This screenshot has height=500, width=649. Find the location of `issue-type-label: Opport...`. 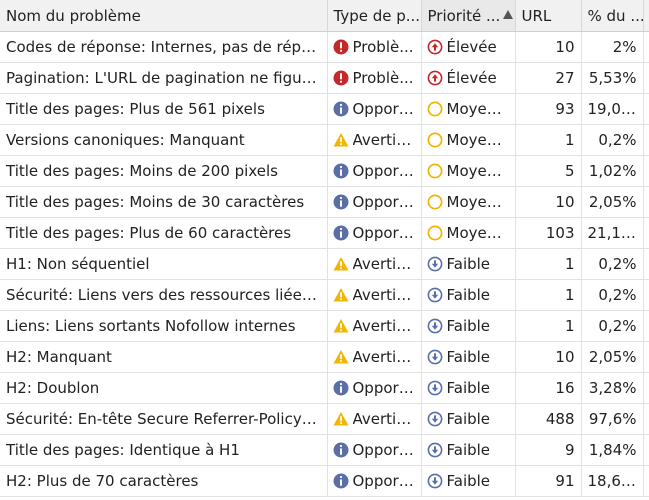

issue-type-label: Opport... is located at coordinates (383, 480).